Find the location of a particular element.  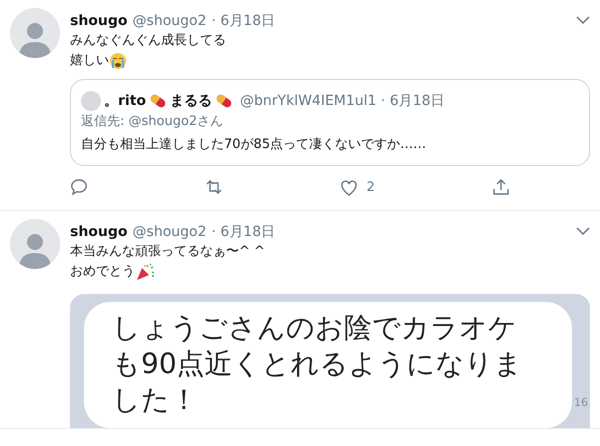

message-text: した！ is located at coordinates (155, 400).